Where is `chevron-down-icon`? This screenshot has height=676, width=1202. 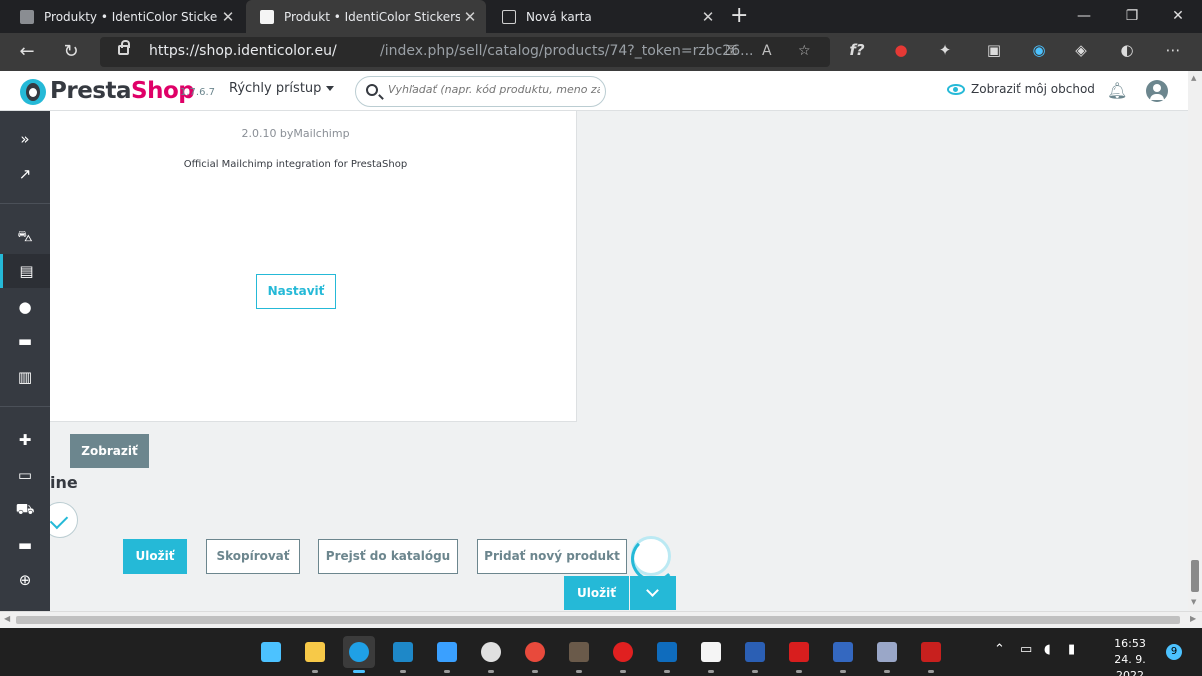 chevron-down-icon is located at coordinates (653, 593).